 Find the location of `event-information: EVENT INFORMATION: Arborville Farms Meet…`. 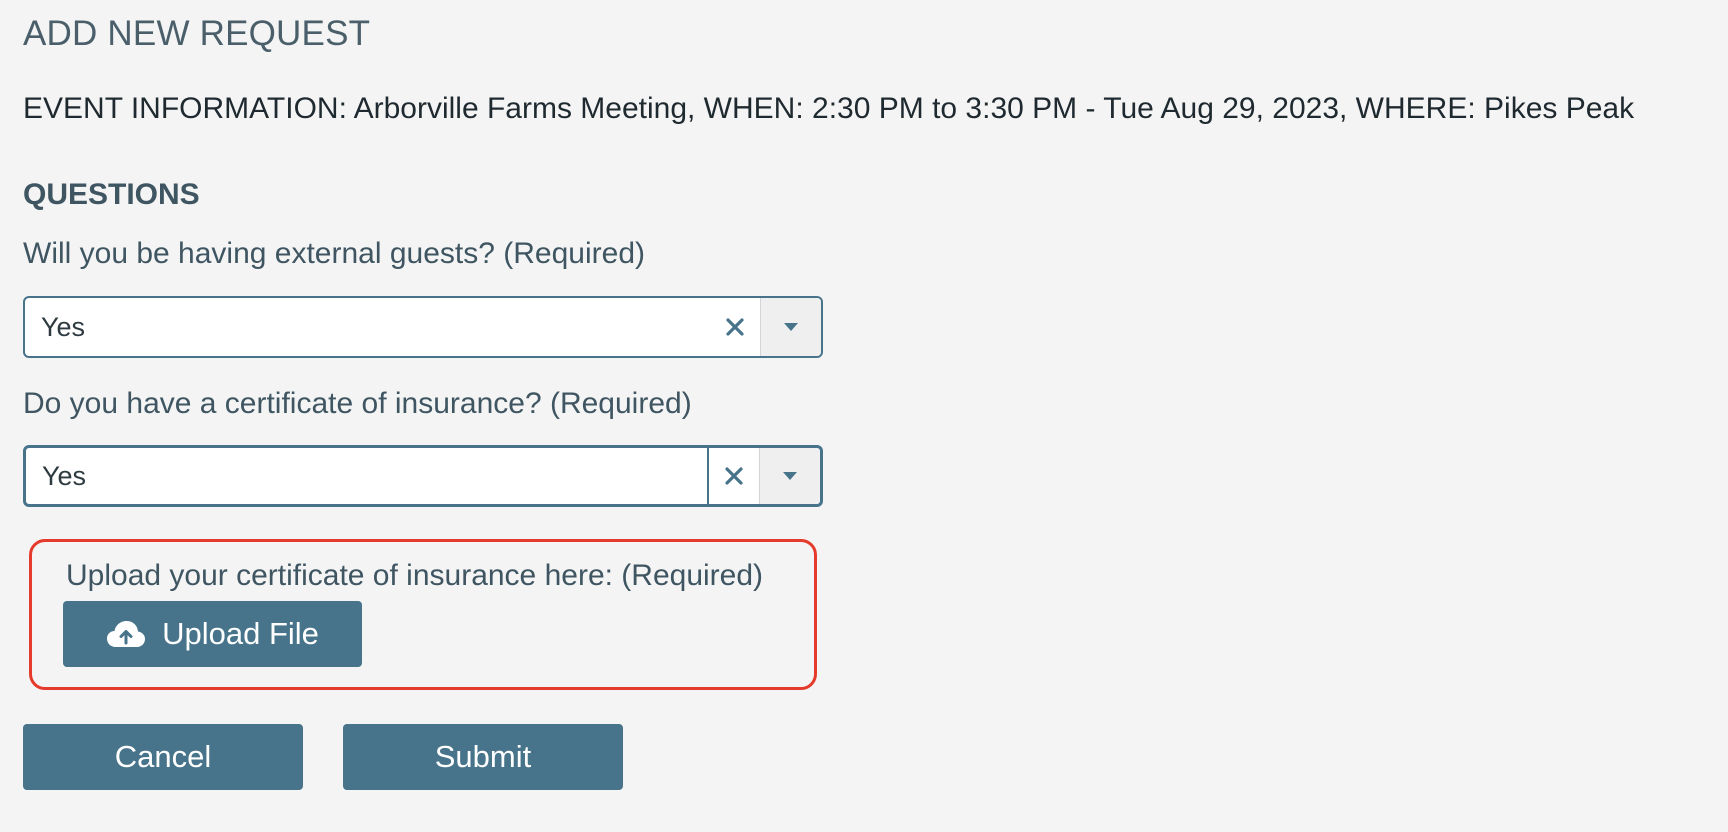

event-information: EVENT INFORMATION: Arborville Farms Meet… is located at coordinates (829, 108).